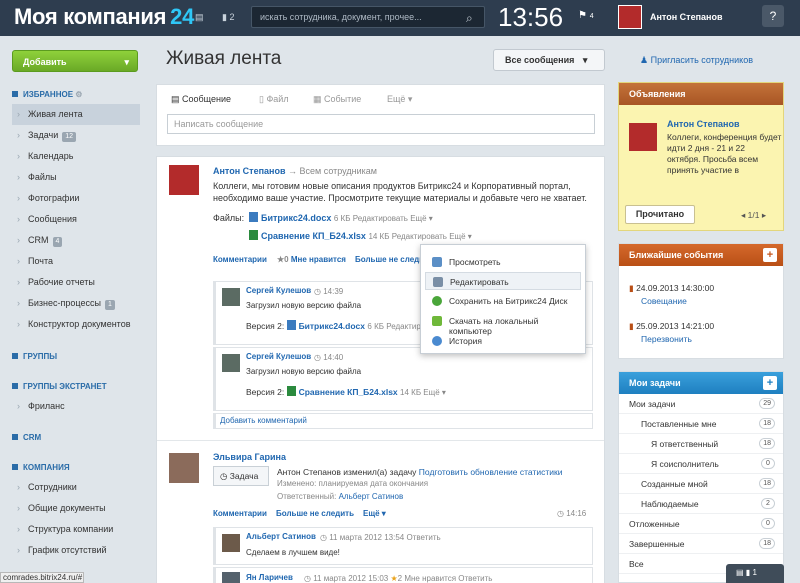 This screenshot has width=800, height=583. I want to click on tab-event: ▦ Событие, so click(337, 99).